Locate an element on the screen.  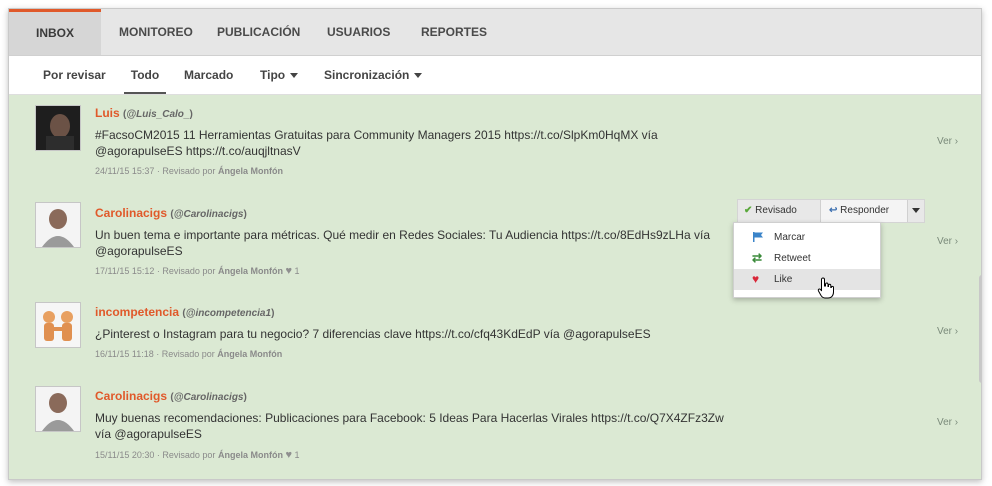
check-icon: ✔ is located at coordinates (748, 210).